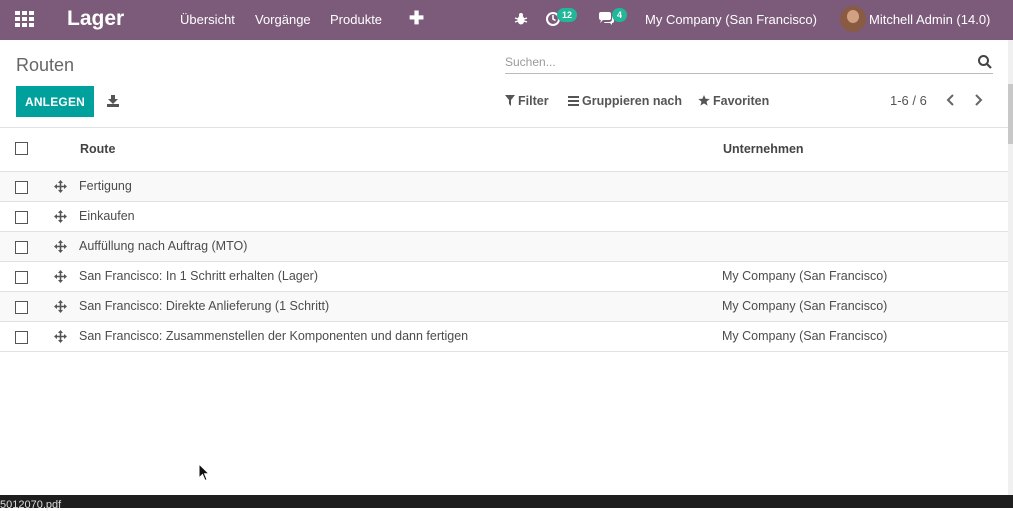  What do you see at coordinates (1010, 114) in the screenshot?
I see `scrollbar-thumb` at bounding box center [1010, 114].